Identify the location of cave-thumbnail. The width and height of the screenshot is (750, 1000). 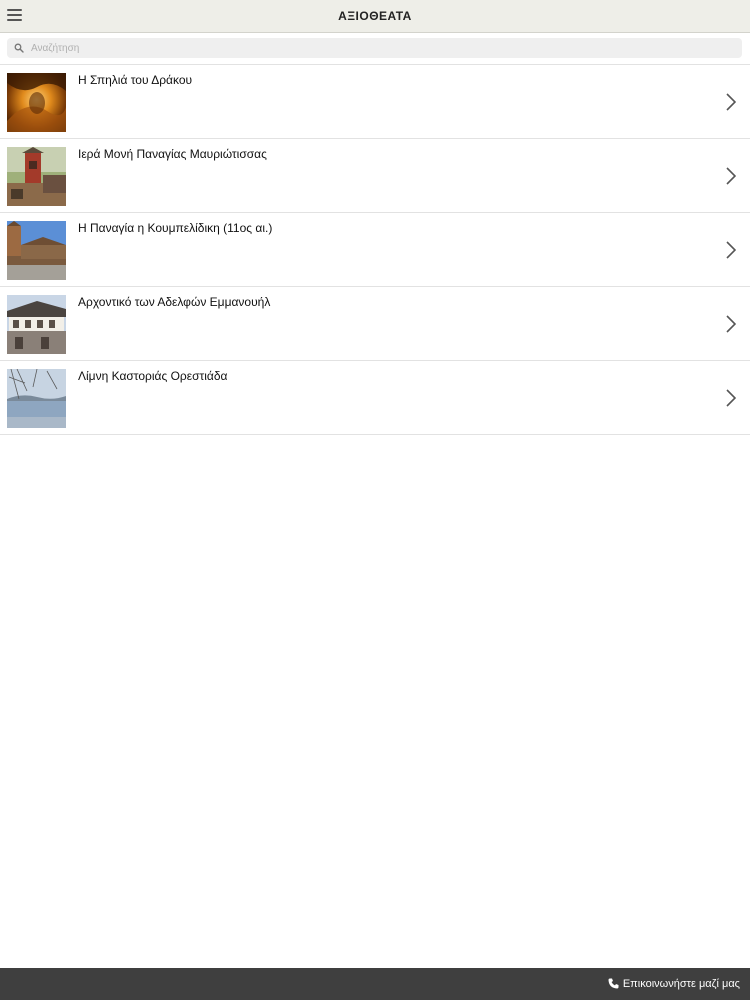
(36, 102).